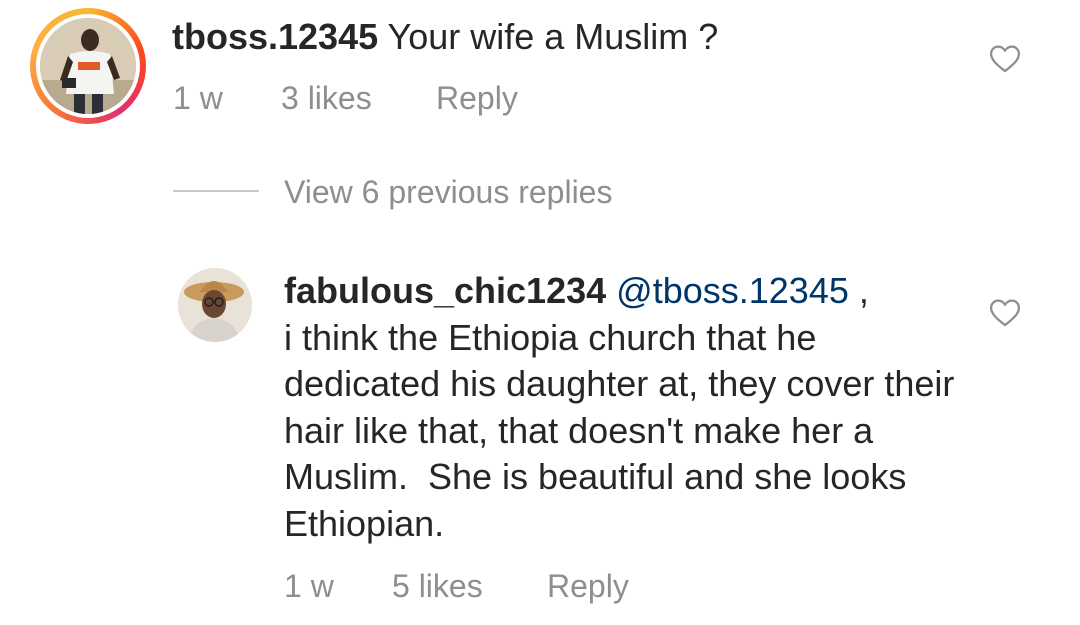  What do you see at coordinates (858, 290) in the screenshot?
I see `mention-suffix: ,` at bounding box center [858, 290].